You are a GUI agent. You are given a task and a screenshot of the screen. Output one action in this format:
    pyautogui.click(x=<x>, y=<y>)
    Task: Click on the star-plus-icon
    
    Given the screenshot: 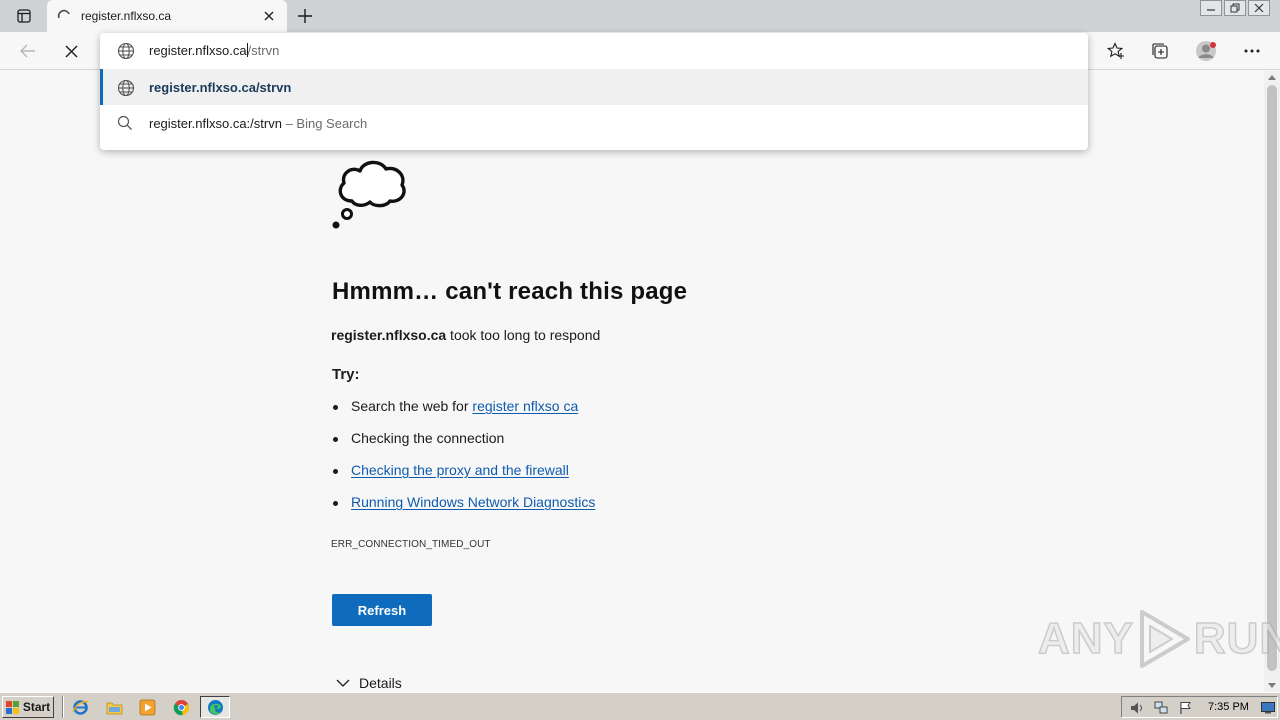 What is the action you would take?
    pyautogui.click(x=1115, y=50)
    